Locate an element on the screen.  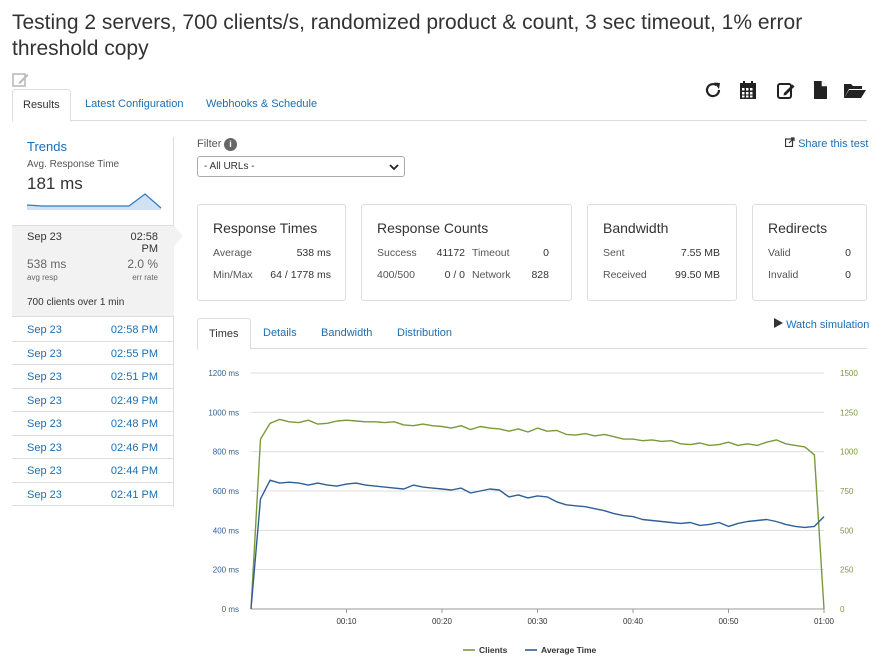
y-tick-label-right: 750 is located at coordinates (847, 491).